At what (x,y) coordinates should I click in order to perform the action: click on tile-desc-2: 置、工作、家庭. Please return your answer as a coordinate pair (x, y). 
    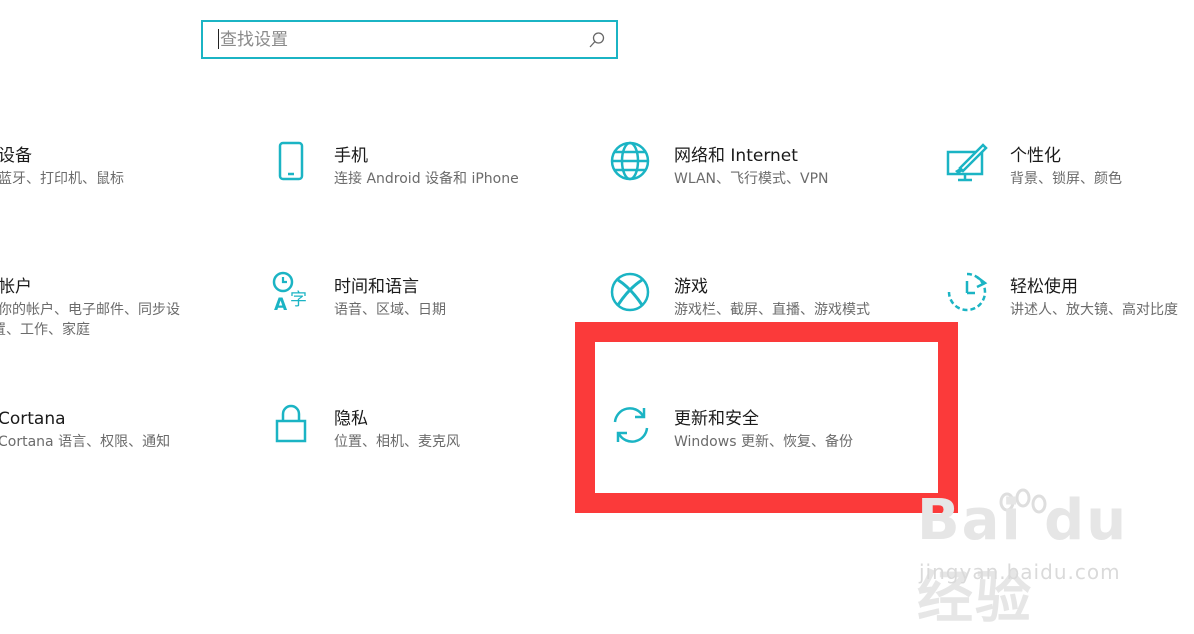
    Looking at the image, I should click on (45, 330).